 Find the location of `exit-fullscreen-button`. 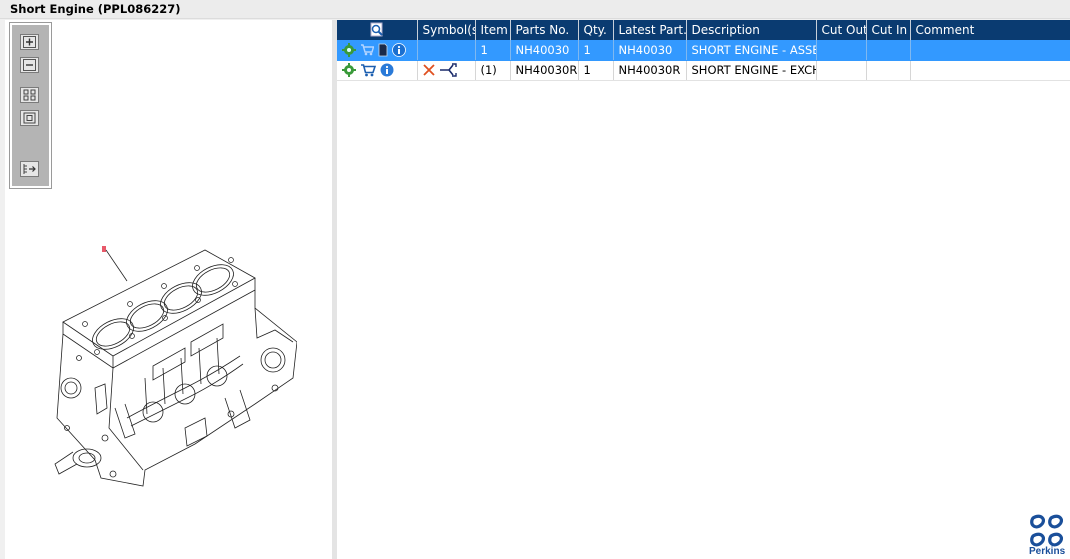

exit-fullscreen-button is located at coordinates (29, 169).